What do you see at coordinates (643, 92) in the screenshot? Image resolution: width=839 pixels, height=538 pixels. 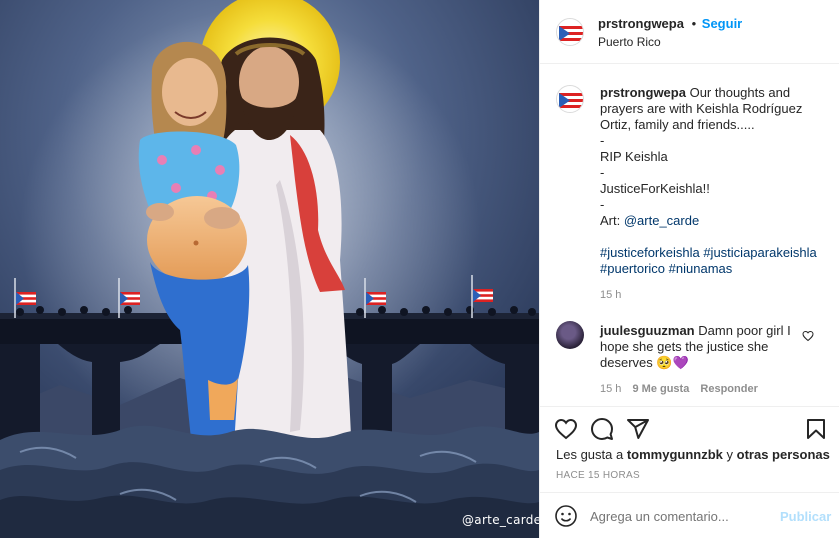 I see `caption-username: prstrongwepa` at bounding box center [643, 92].